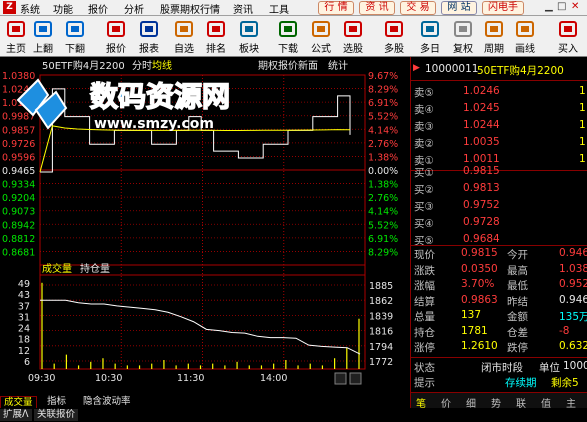 This screenshot has width=587, height=422. Describe the element at coordinates (499, 316) in the screenshot. I see `stat-row: 总量 137 金额 135万` at that location.